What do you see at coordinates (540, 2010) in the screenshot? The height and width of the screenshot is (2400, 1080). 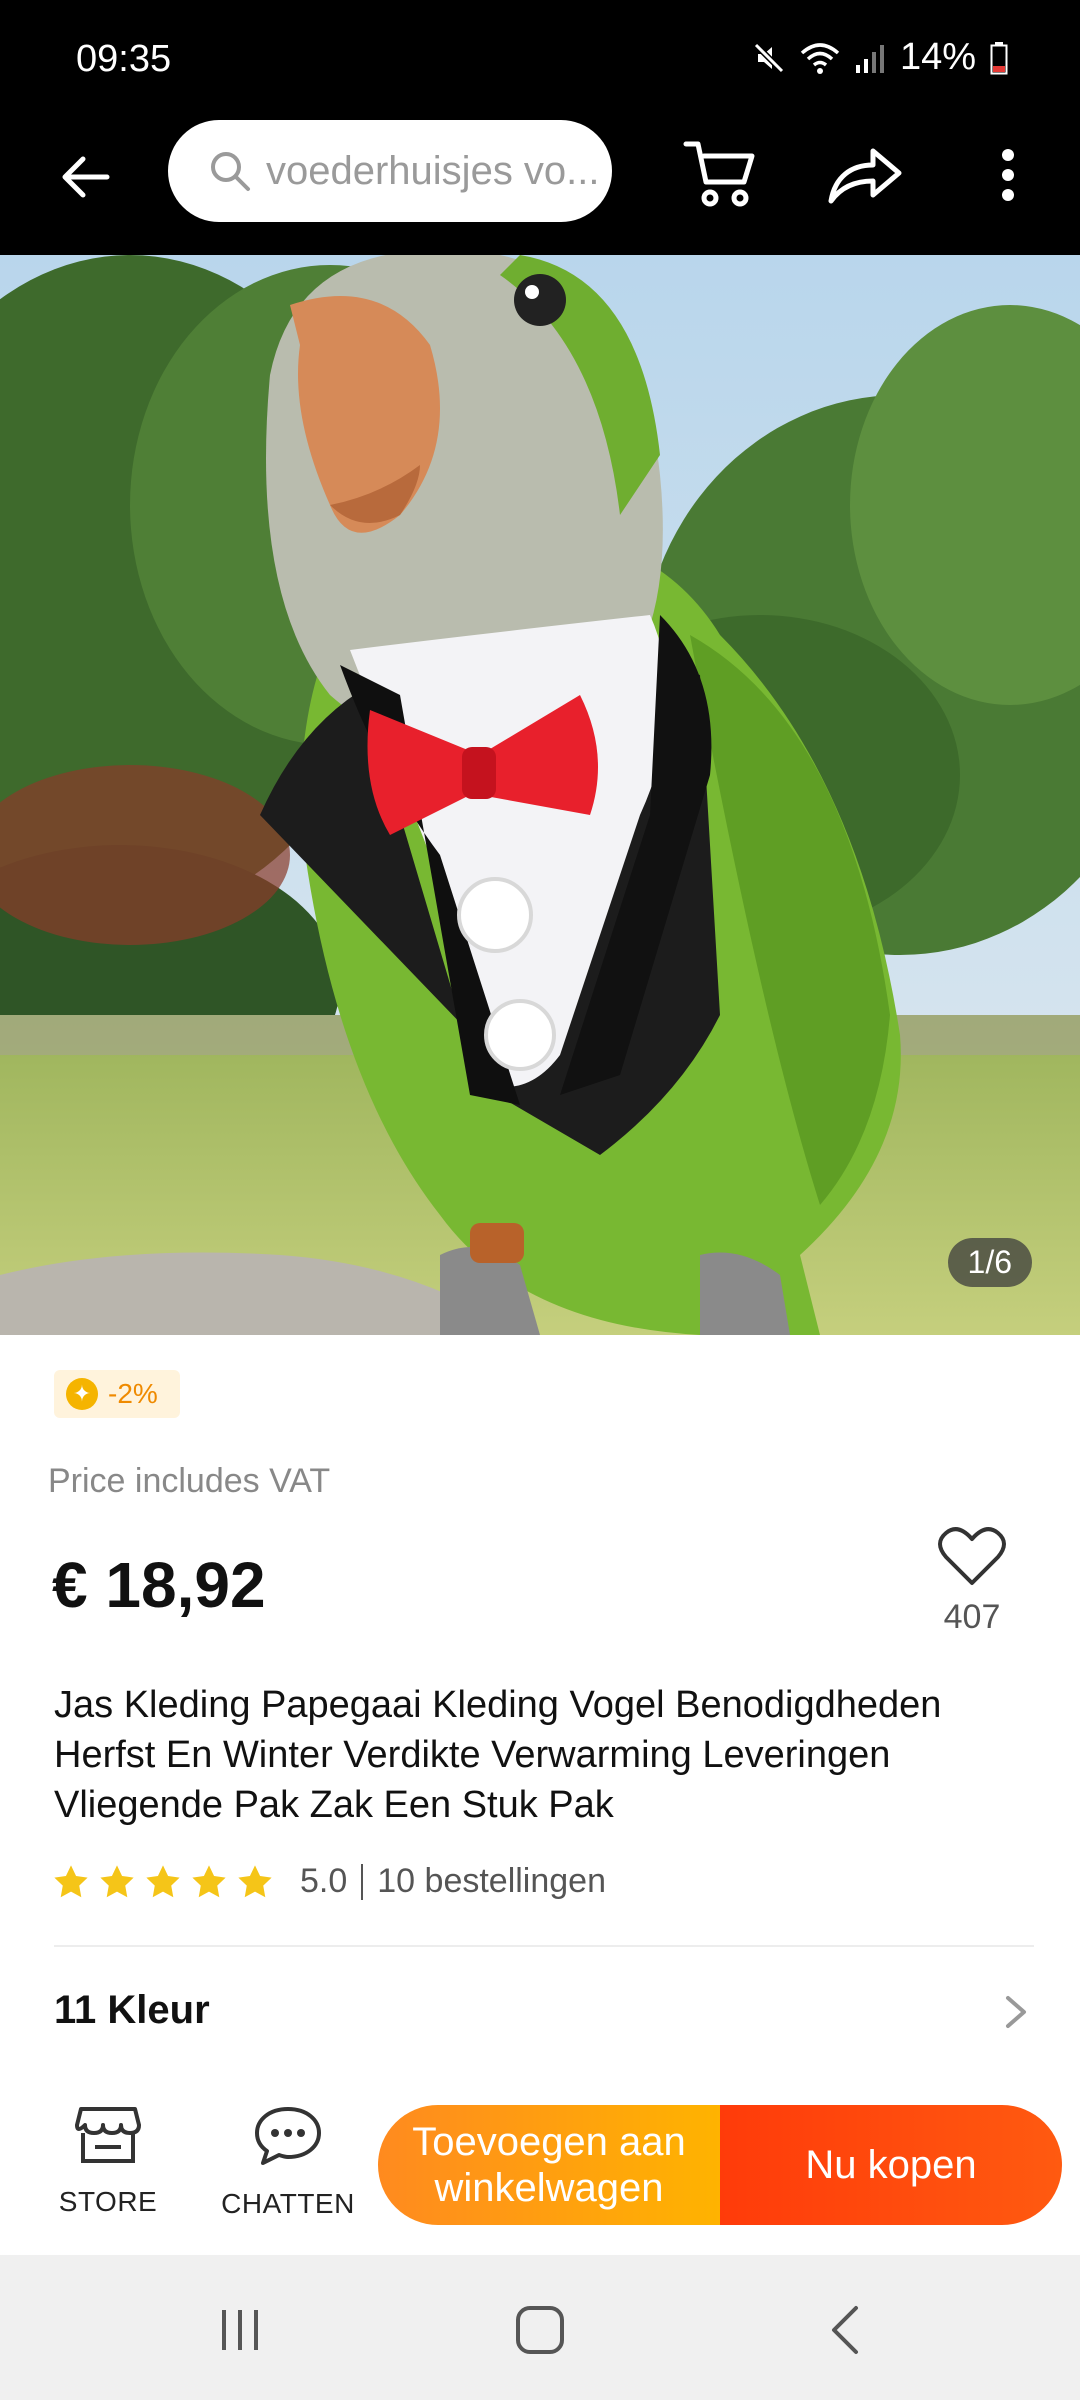 I see `variant-selector: 11 Kleur` at bounding box center [540, 2010].